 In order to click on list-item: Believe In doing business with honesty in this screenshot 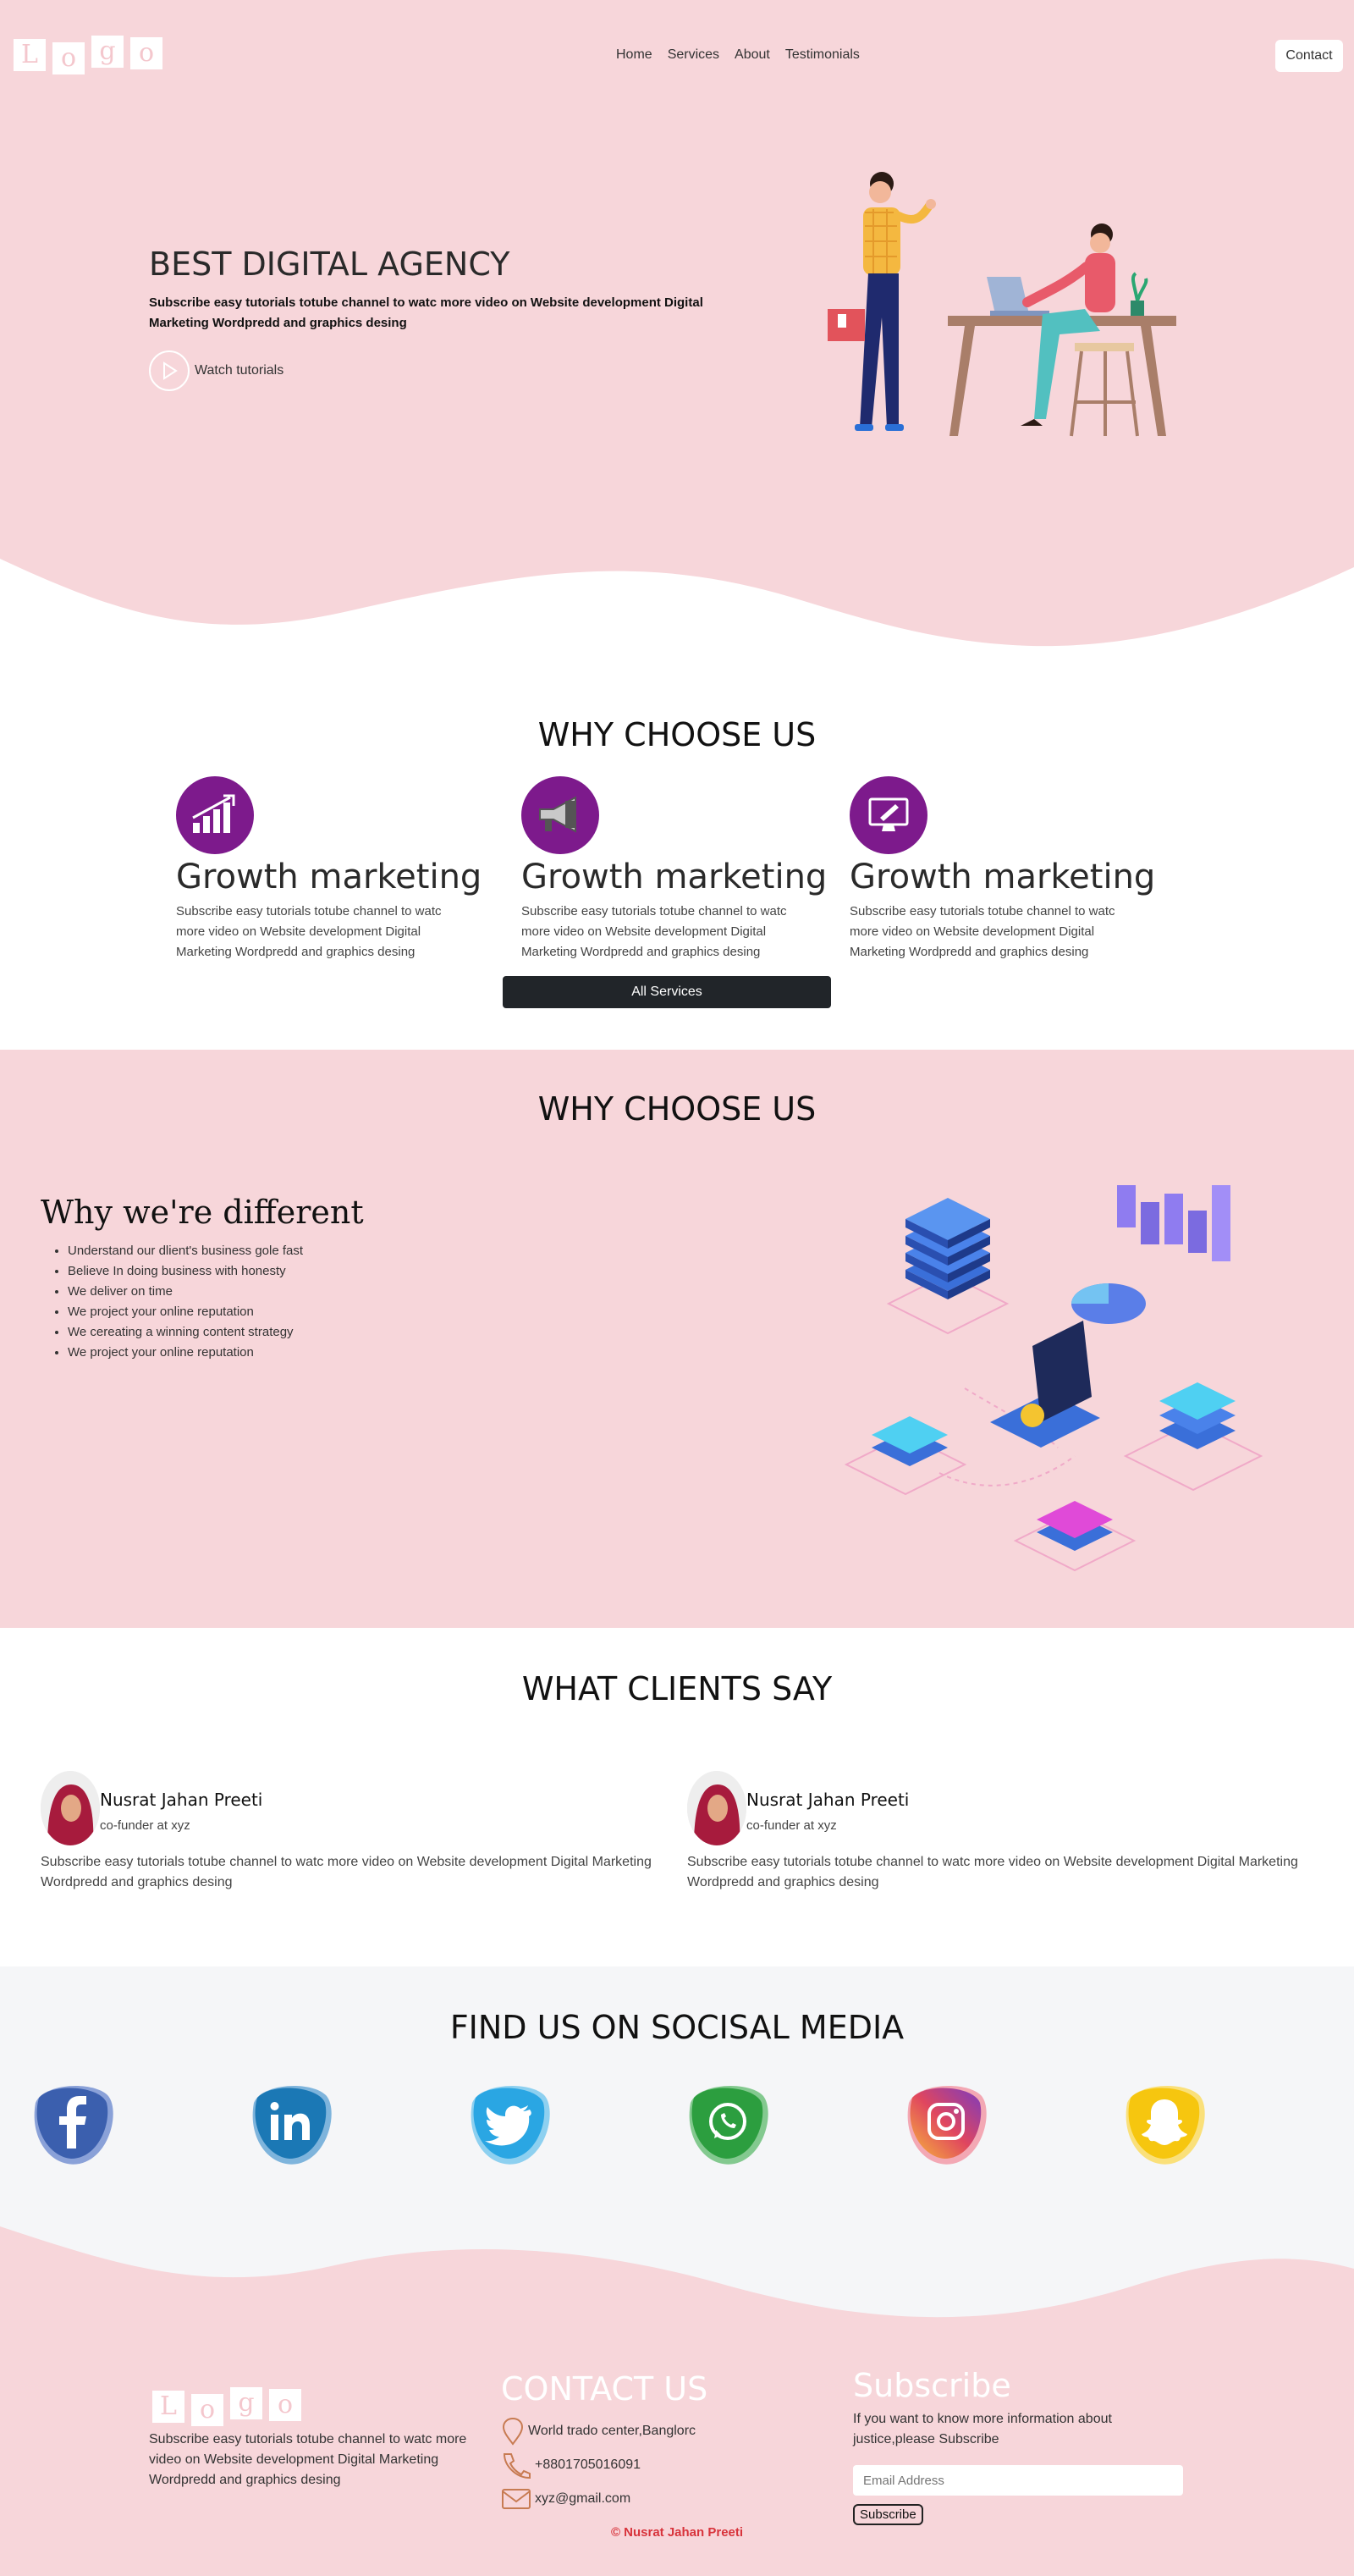, I will do `click(185, 1272)`.